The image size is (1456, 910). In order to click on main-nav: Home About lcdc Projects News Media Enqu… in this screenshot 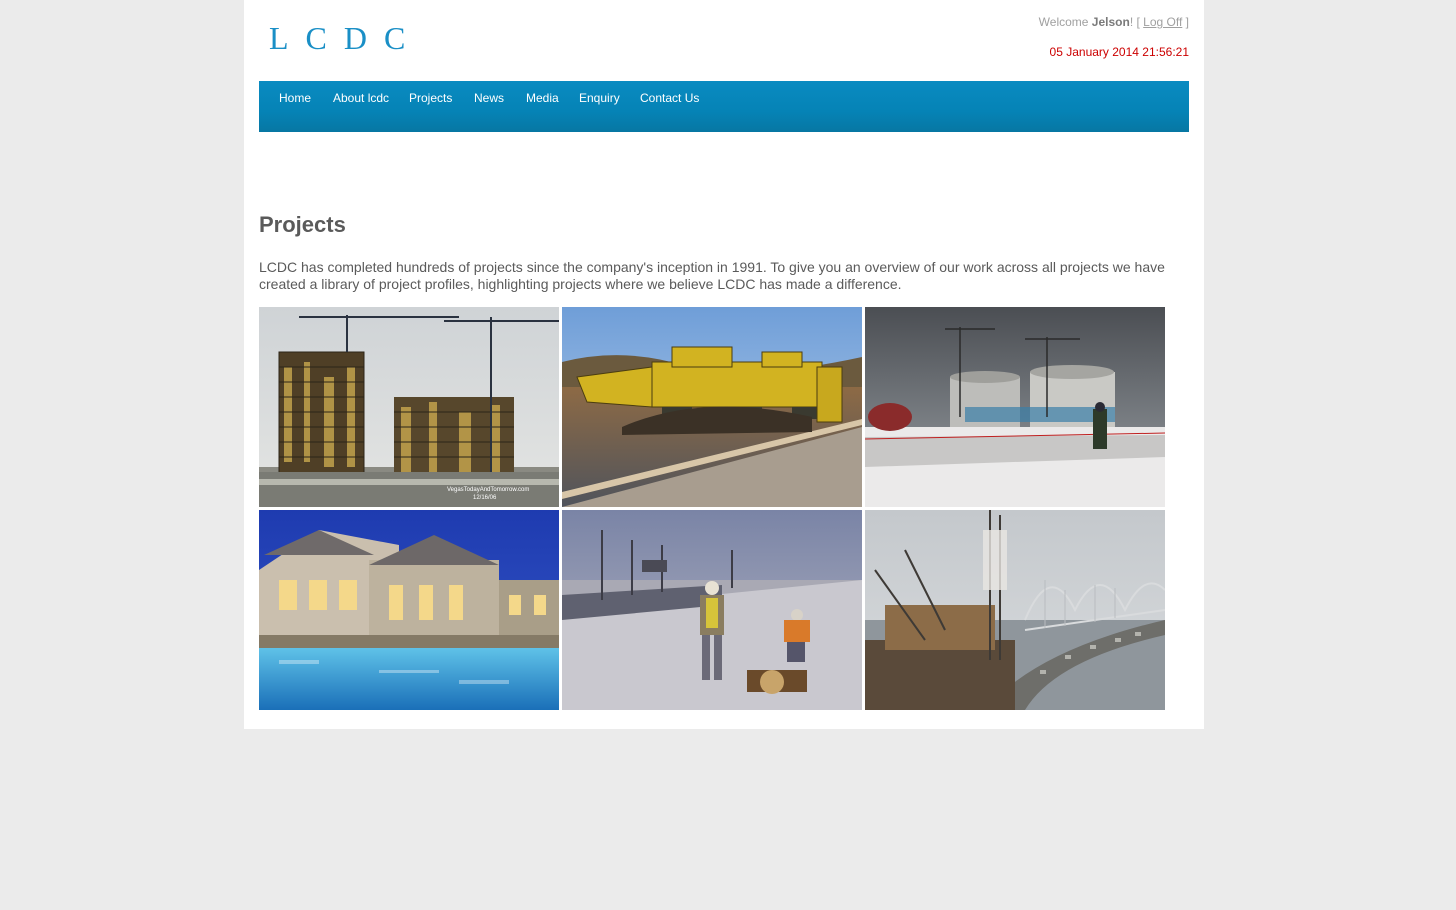, I will do `click(724, 106)`.